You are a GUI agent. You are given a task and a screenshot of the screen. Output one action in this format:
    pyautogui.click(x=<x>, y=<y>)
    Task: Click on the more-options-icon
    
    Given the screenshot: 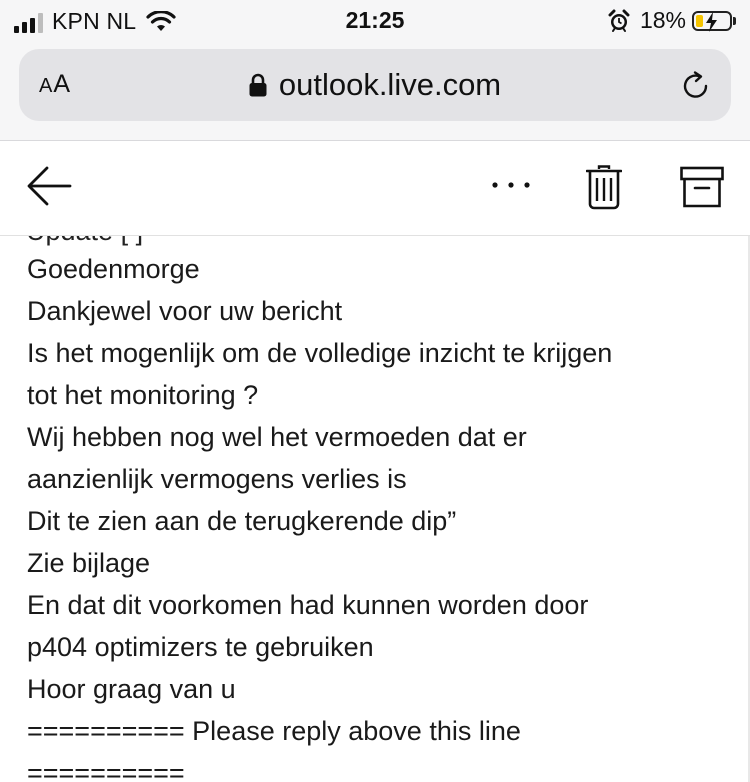 What is the action you would take?
    pyautogui.click(x=512, y=185)
    